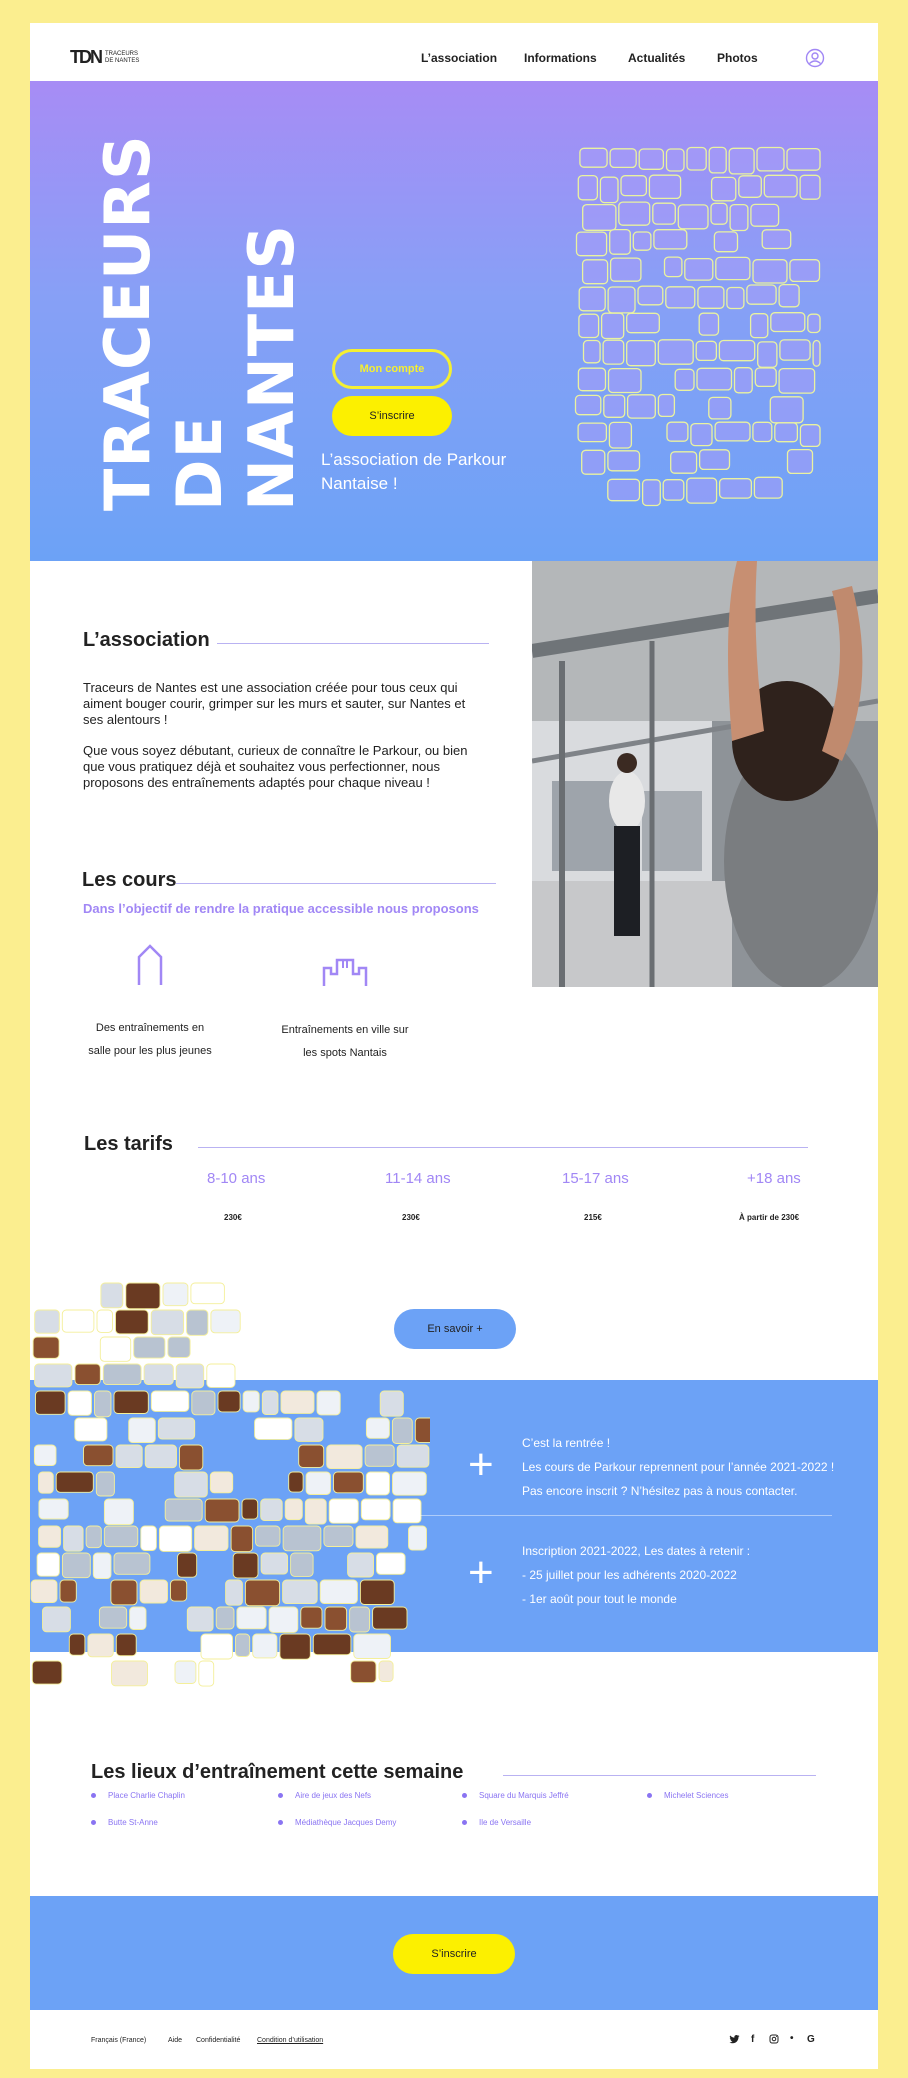  I want to click on signup-cta-button: S’inscrire, so click(454, 1954).